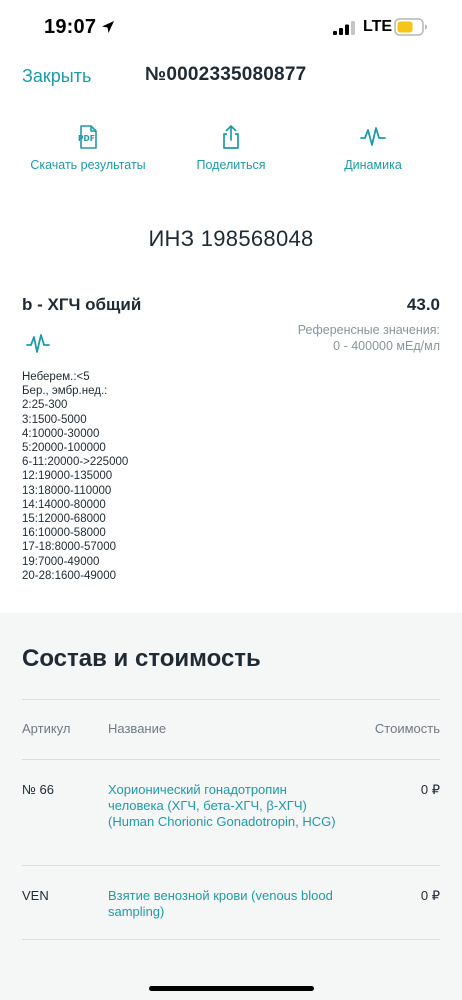 The width and height of the screenshot is (462, 1000). What do you see at coordinates (226, 74) in the screenshot?
I see `order-number: №0002335080877` at bounding box center [226, 74].